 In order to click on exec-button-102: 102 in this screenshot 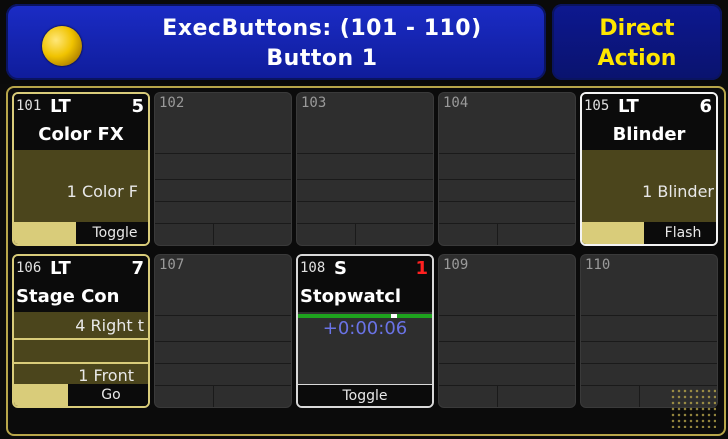, I will do `click(223, 169)`.